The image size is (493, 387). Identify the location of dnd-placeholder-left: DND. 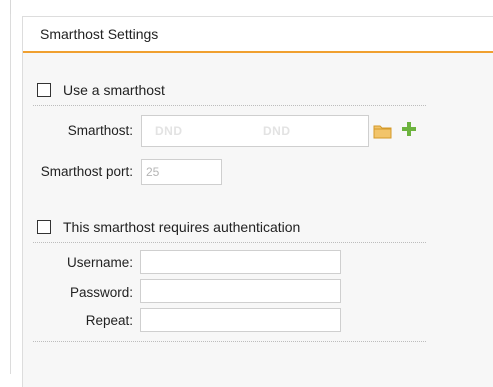
(169, 131).